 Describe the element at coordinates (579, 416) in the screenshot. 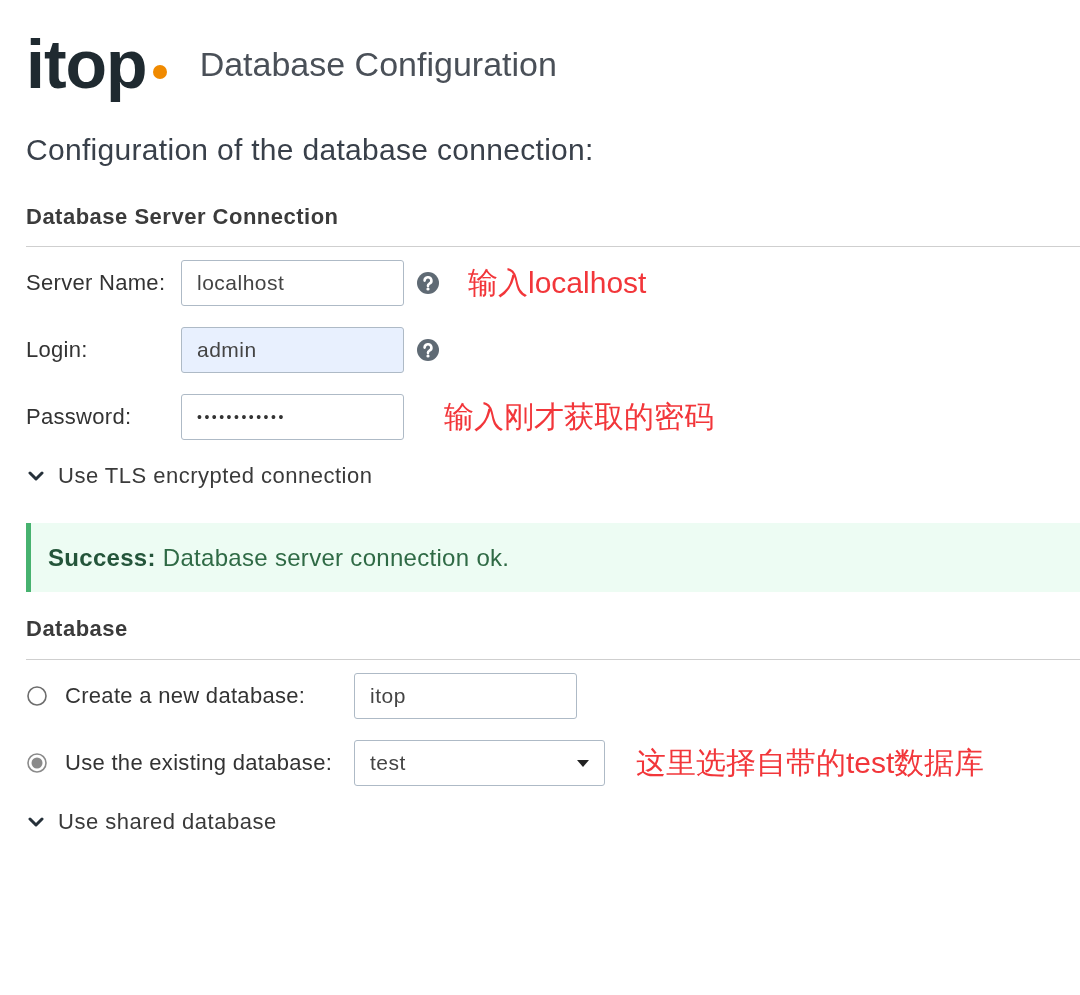

I see `annotation-text: 输入刚才获取的密码` at that location.